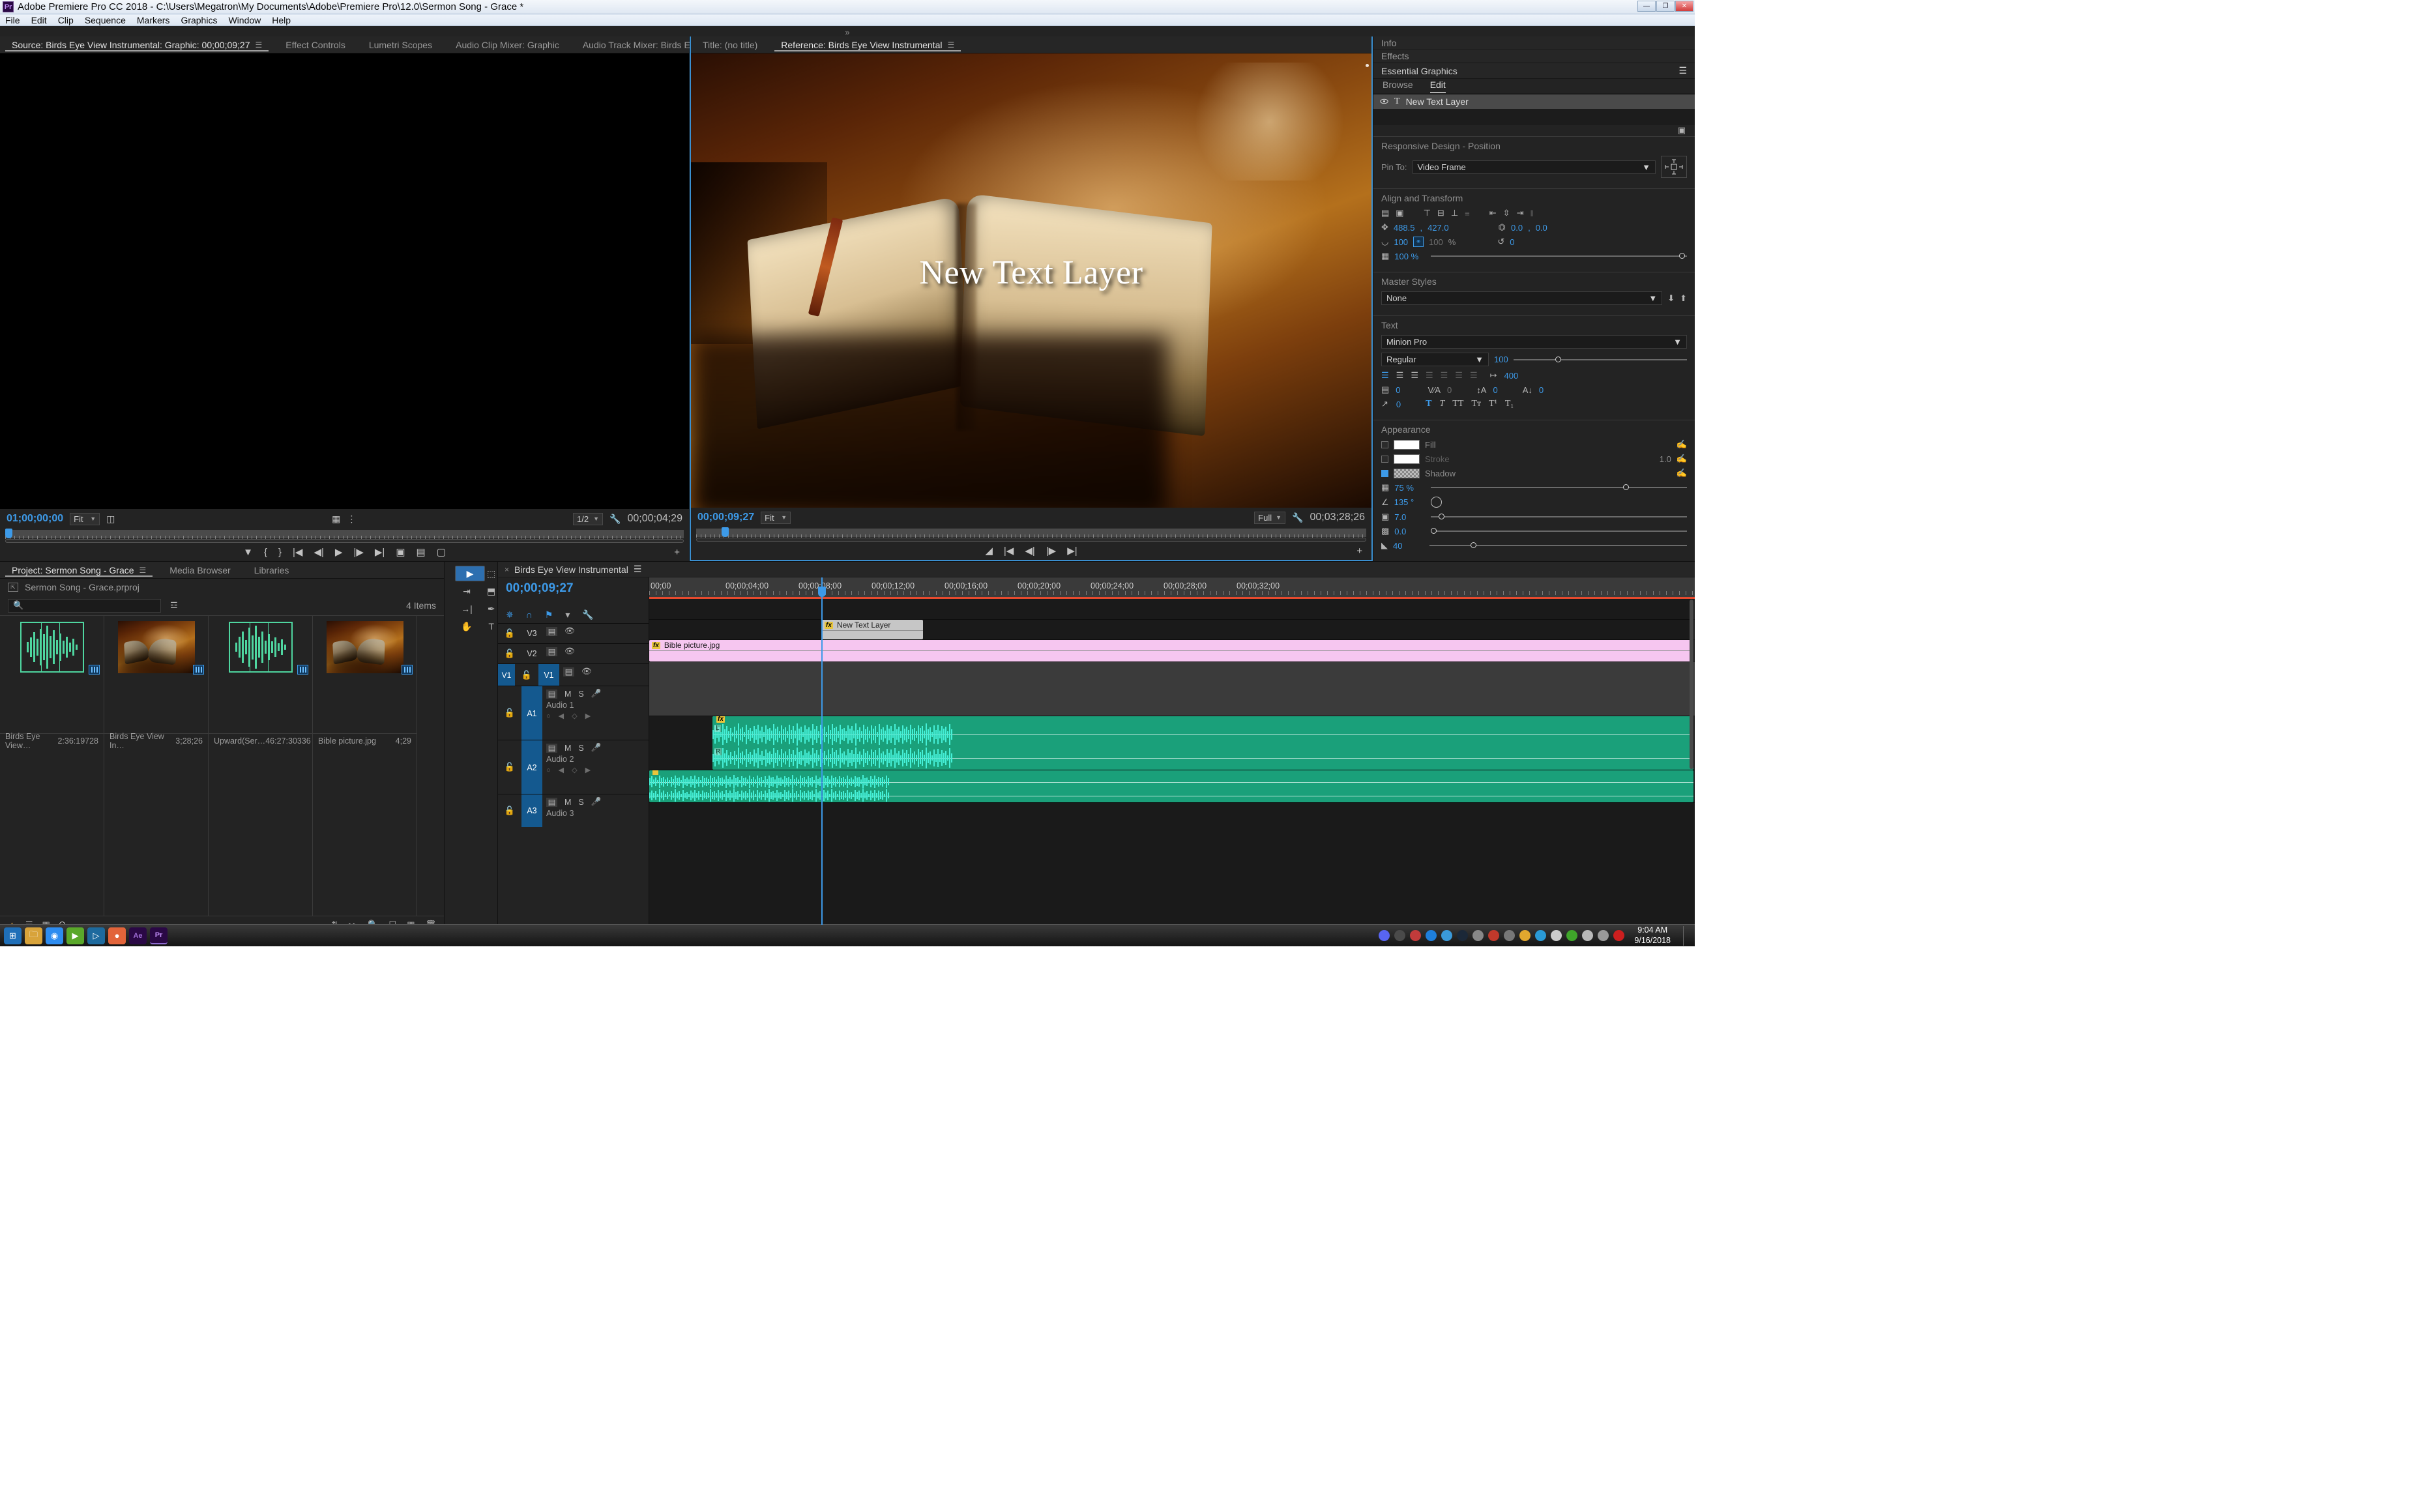  What do you see at coordinates (1385, 213) in the screenshot?
I see `align-horizontal-center-icon: ▤` at bounding box center [1385, 213].